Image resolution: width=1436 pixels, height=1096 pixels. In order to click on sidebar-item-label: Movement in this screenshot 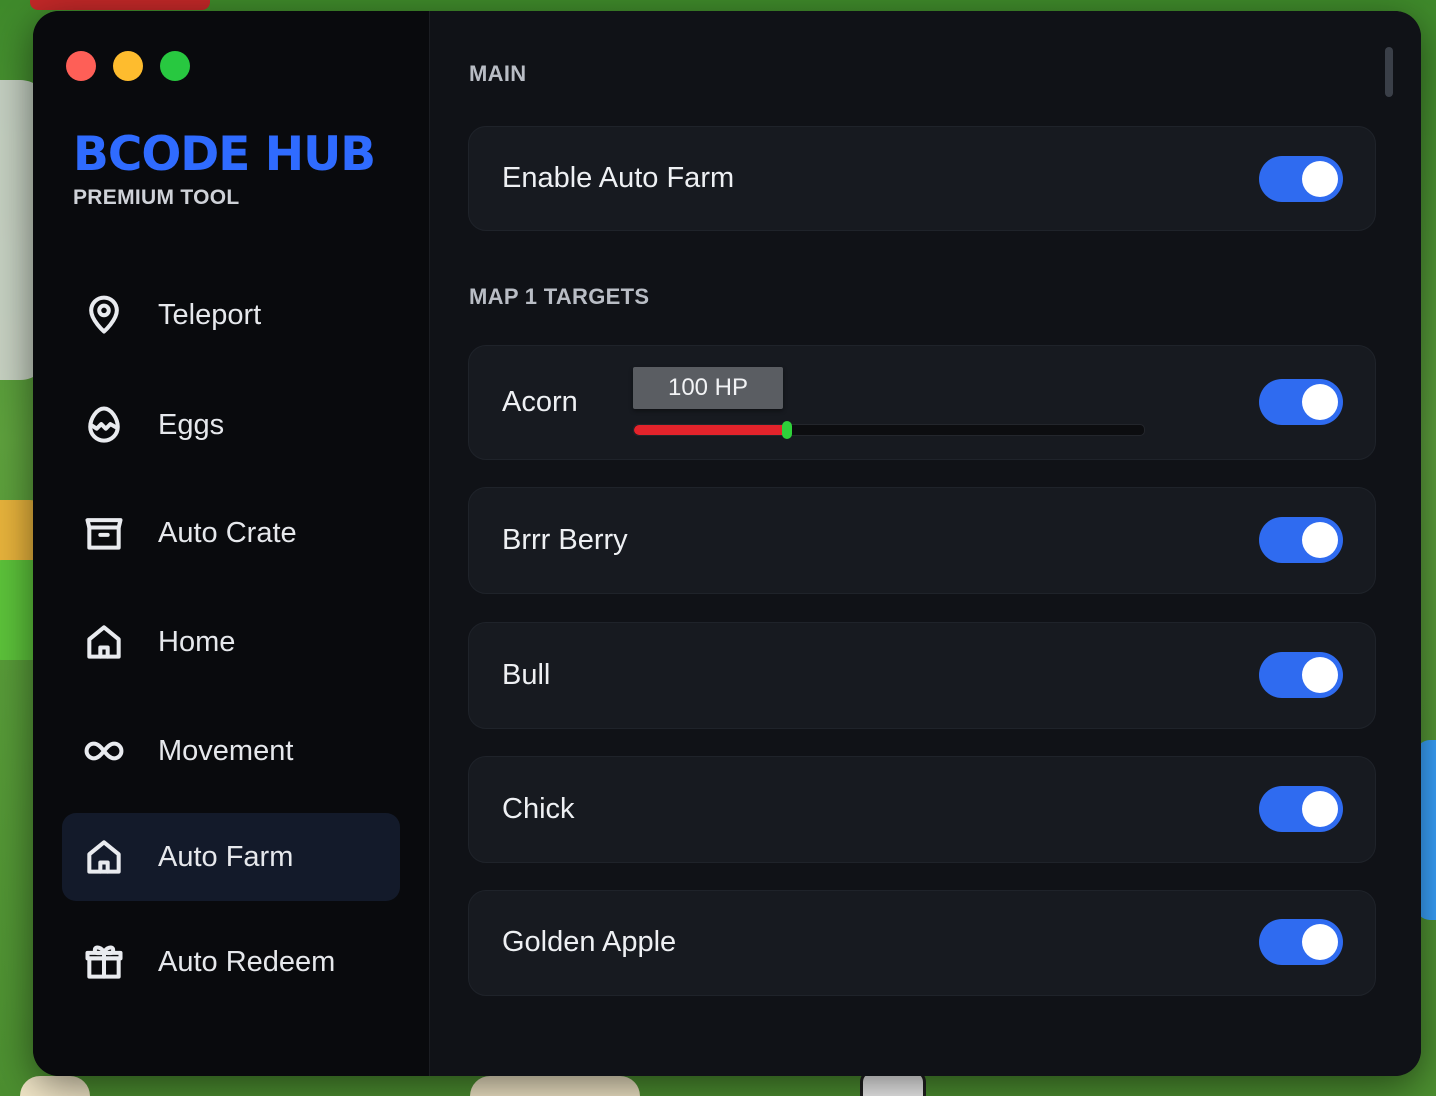, I will do `click(226, 750)`.